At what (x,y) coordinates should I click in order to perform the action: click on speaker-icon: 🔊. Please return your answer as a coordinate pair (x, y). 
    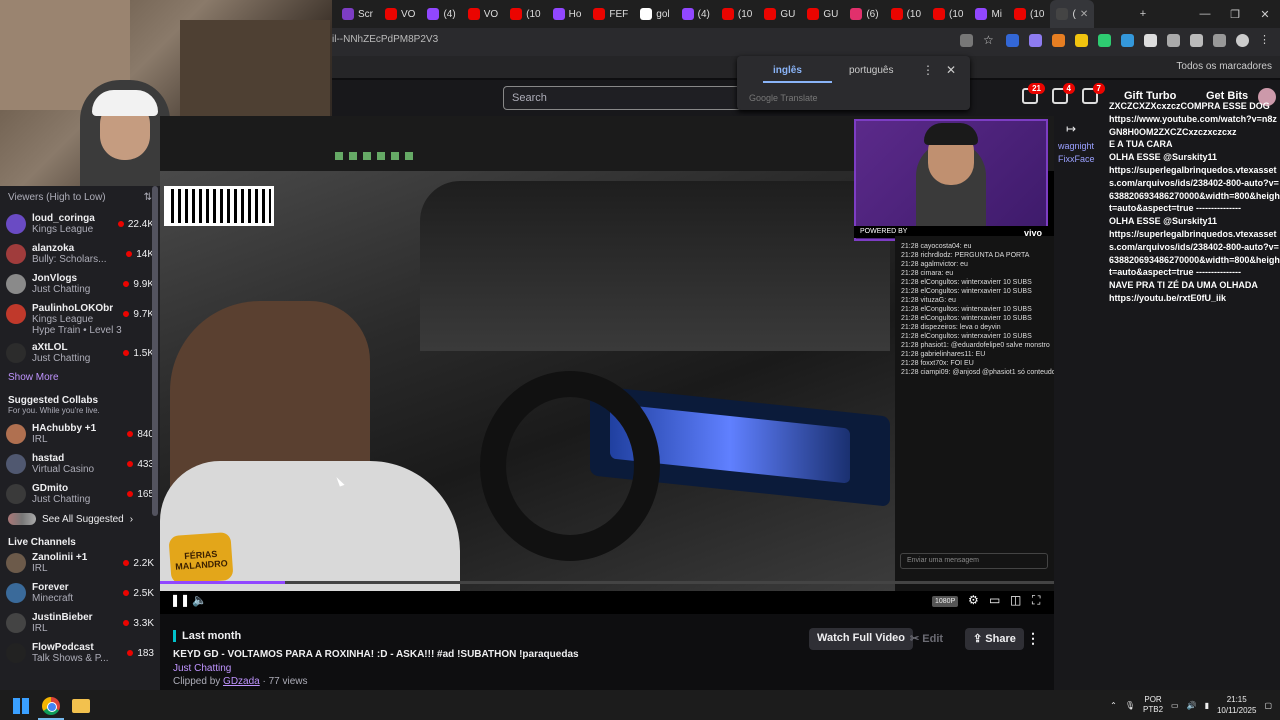
    Looking at the image, I should click on (1192, 705).